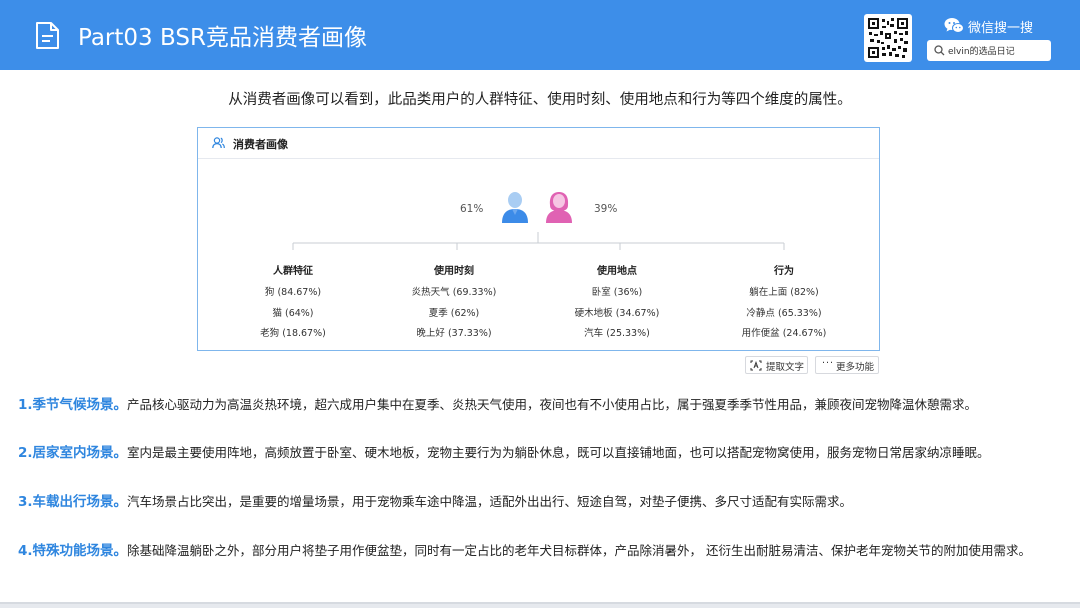  I want to click on column-title: 行为, so click(784, 271).